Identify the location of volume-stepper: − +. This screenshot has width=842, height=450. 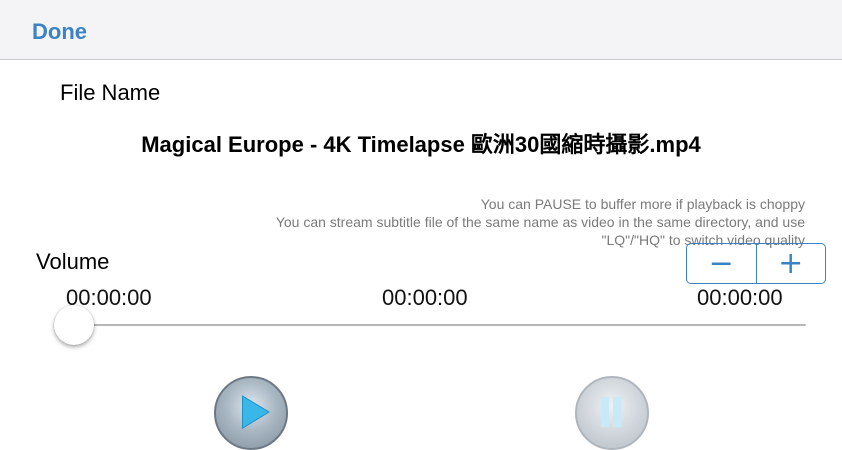
(756, 263).